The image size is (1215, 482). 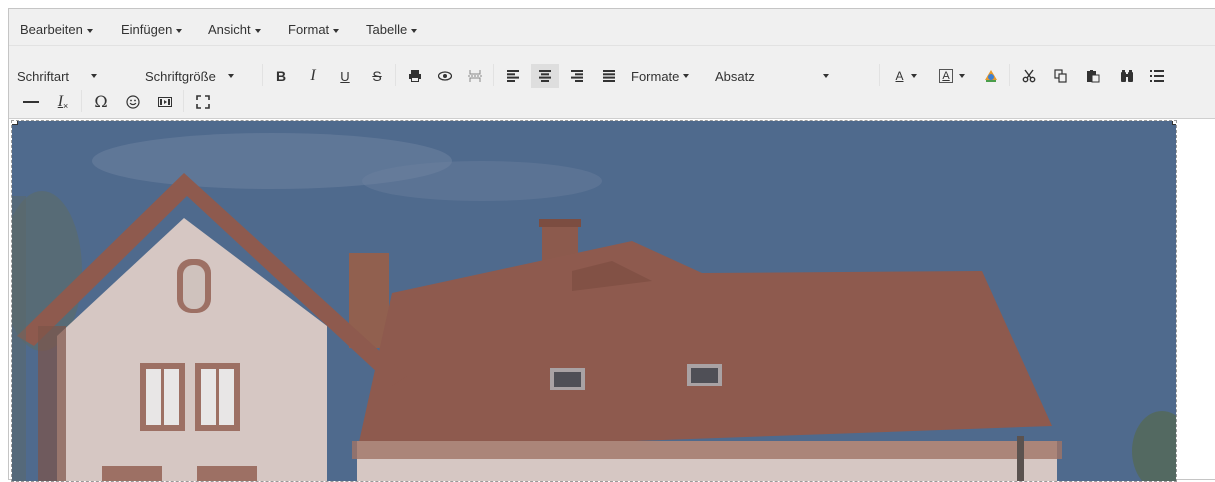 I want to click on pagebreak-button, so click(x=475, y=76).